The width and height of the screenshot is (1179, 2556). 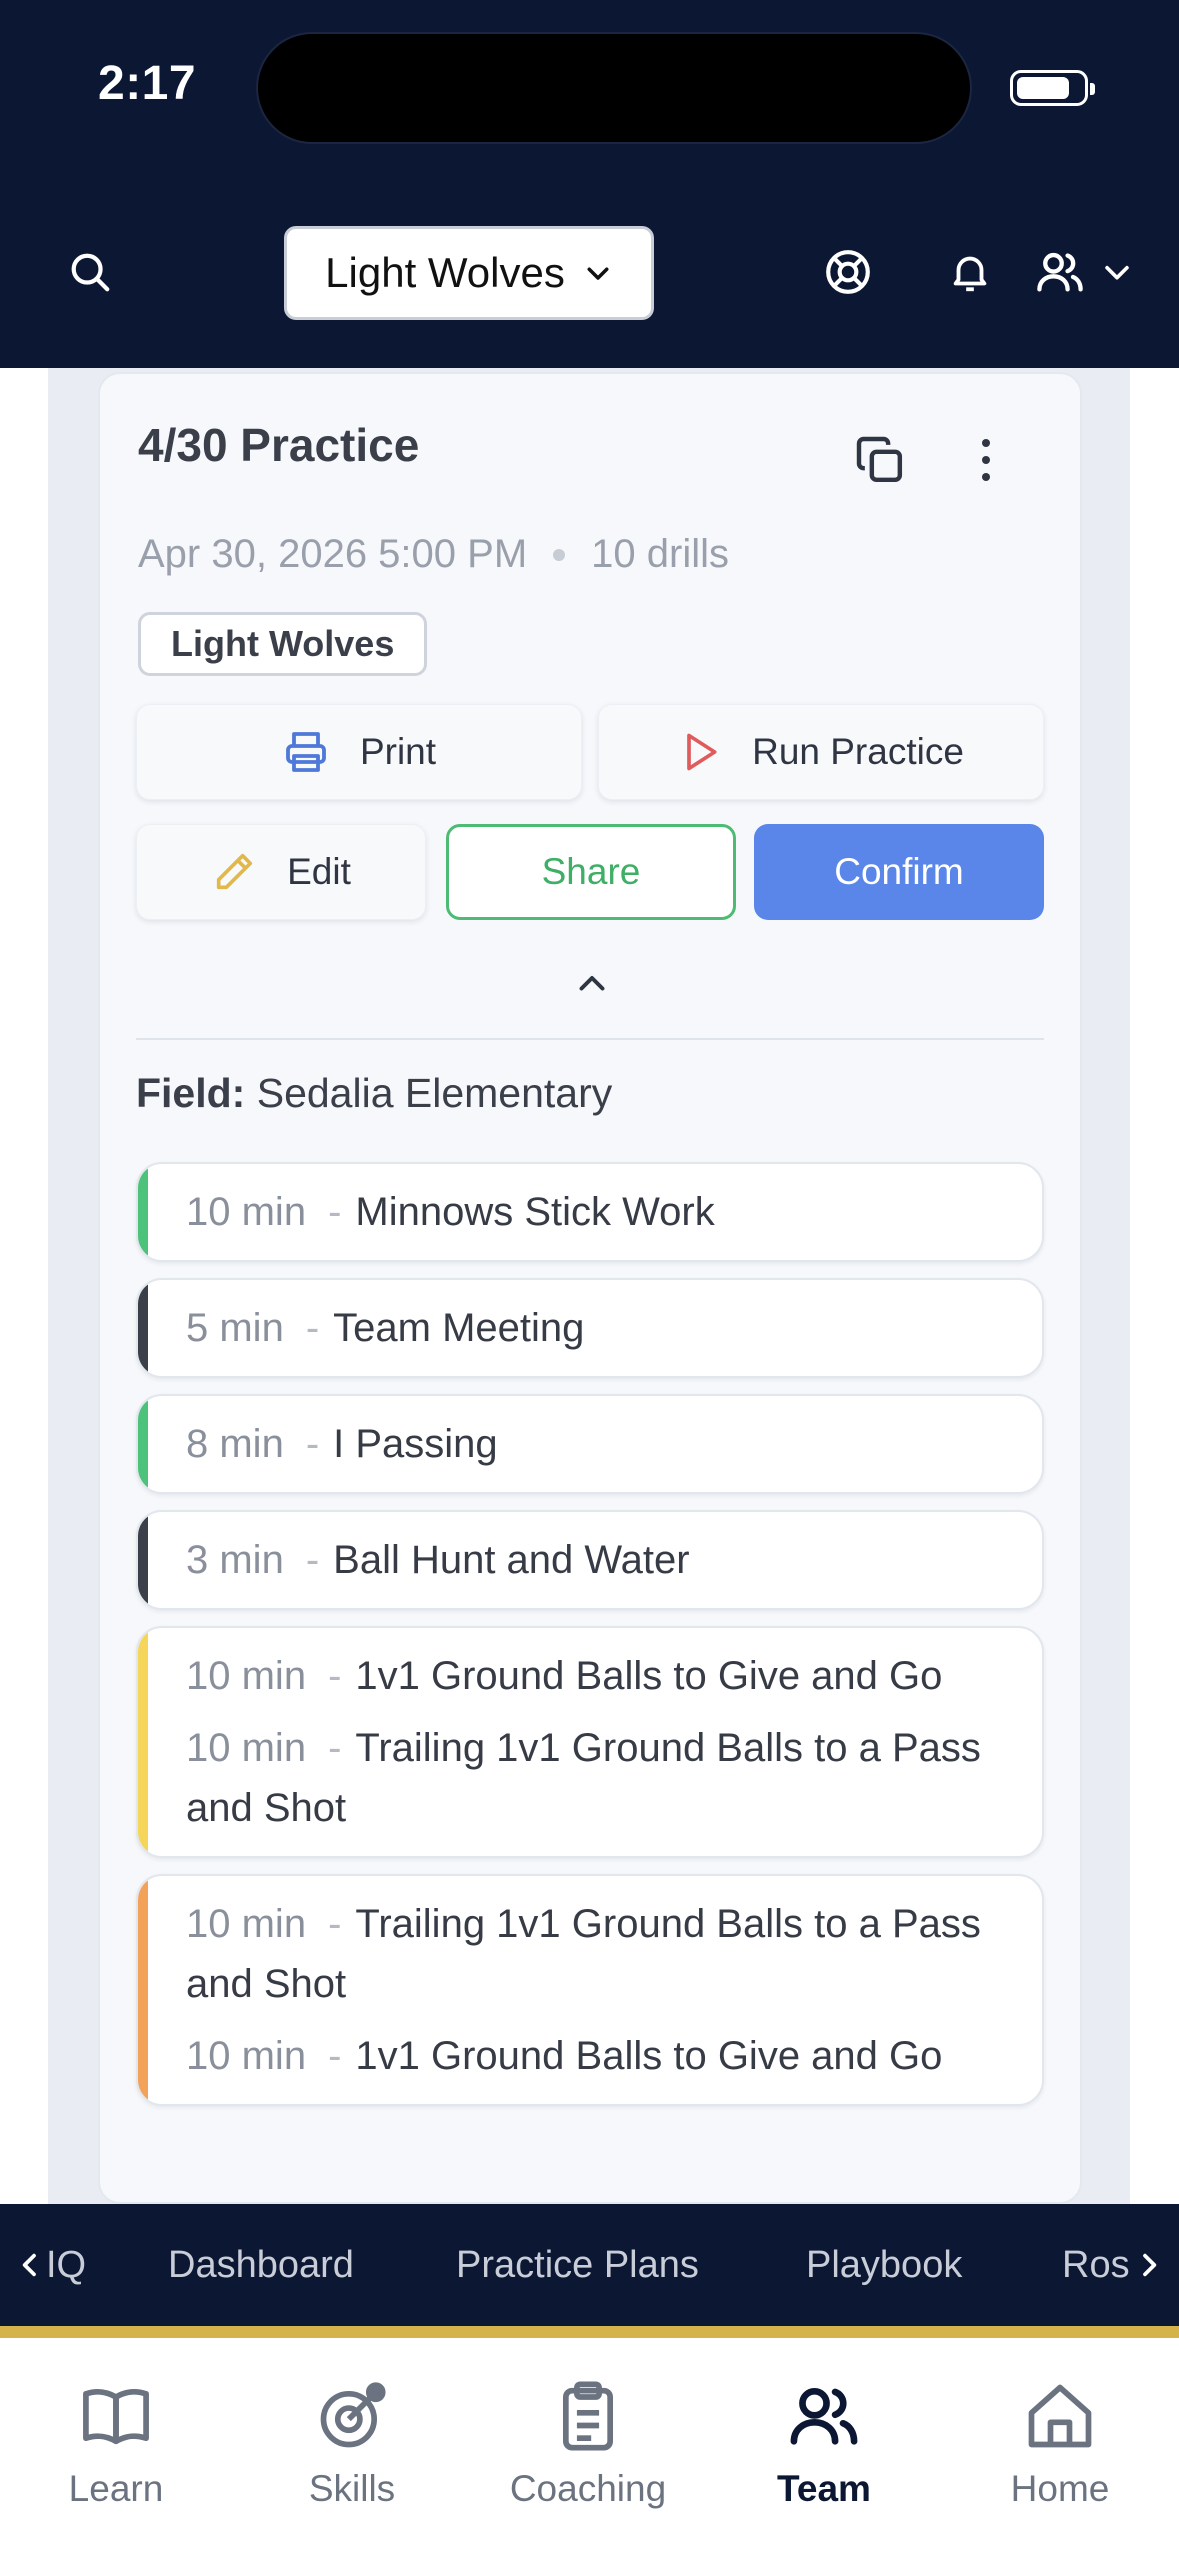 I want to click on tab-skills: Skills, so click(x=352, y=2444).